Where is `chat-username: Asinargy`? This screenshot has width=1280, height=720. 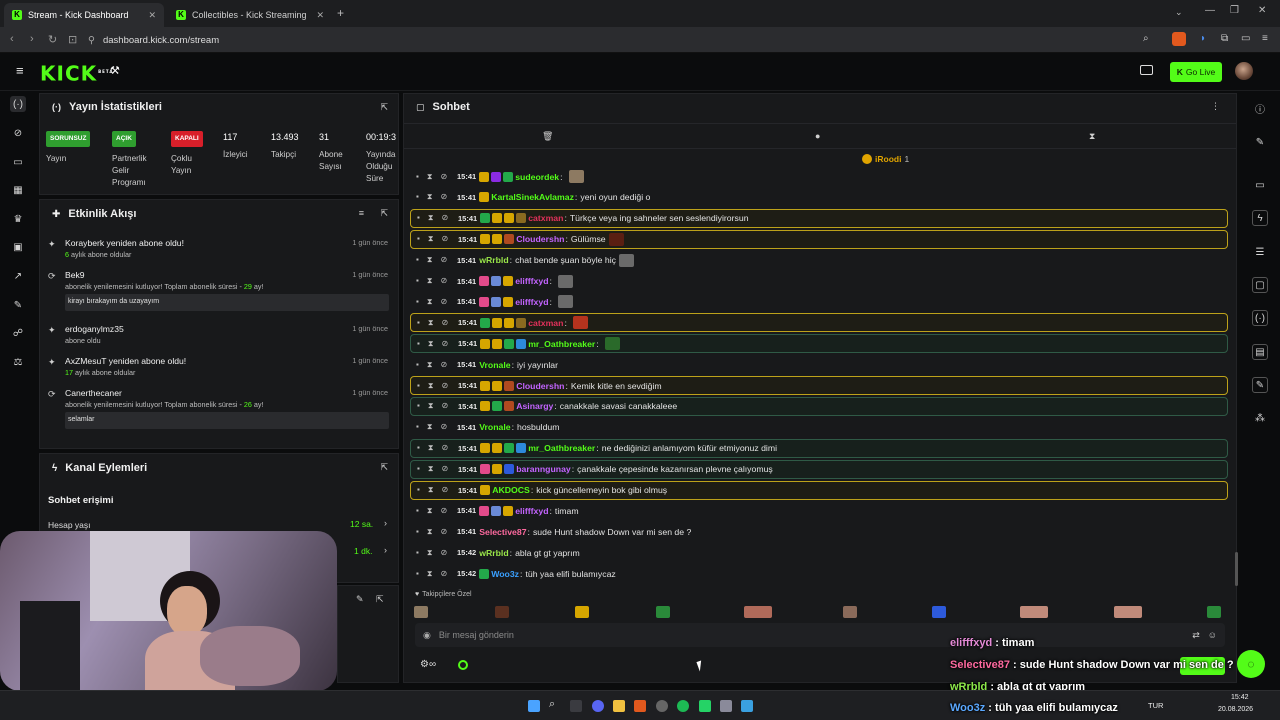 chat-username: Asinargy is located at coordinates (534, 406).